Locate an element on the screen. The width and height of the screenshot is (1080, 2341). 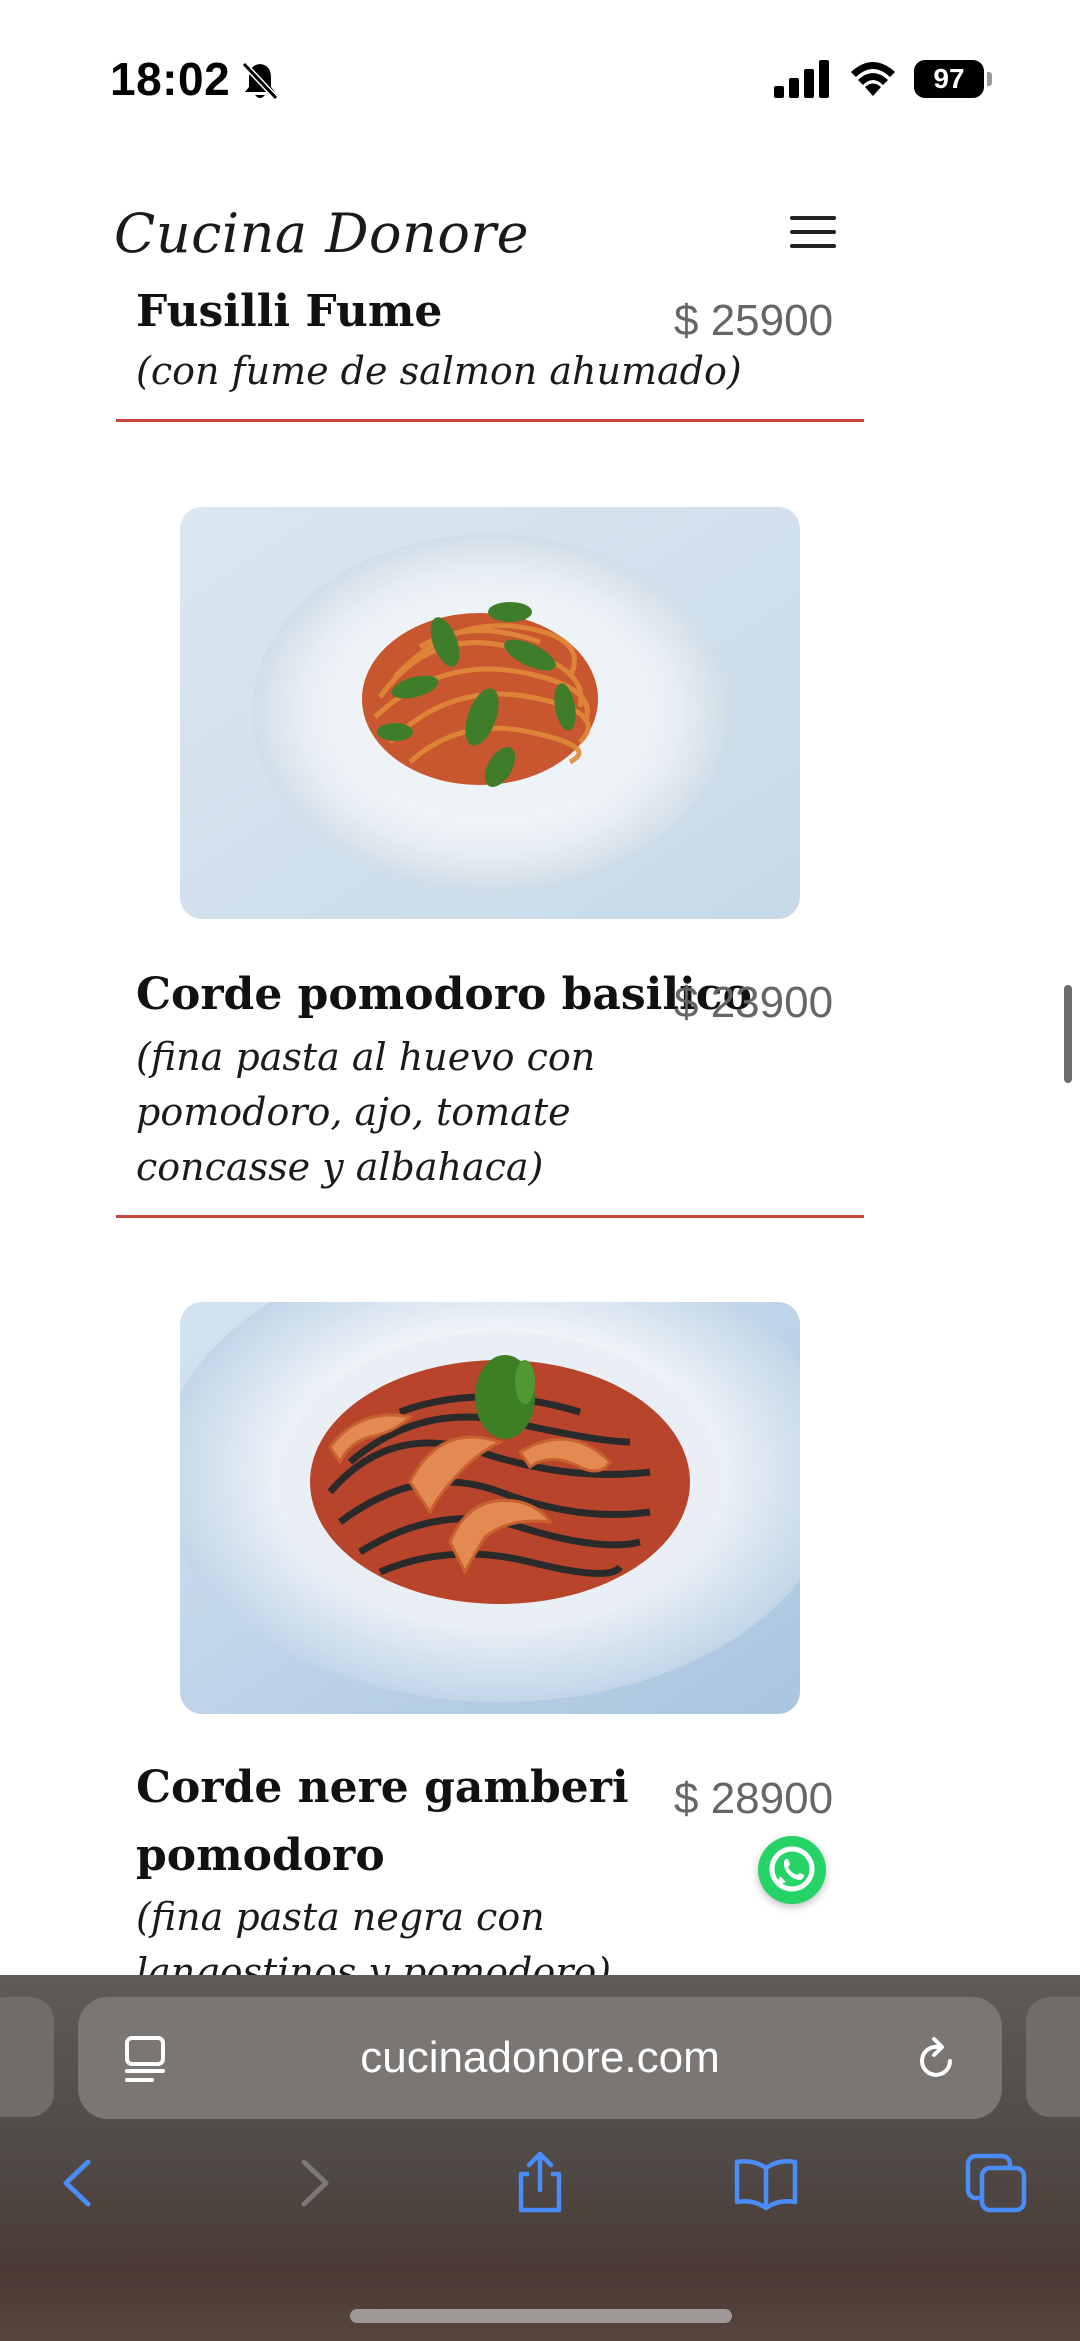
wifi-icon is located at coordinates (873, 79).